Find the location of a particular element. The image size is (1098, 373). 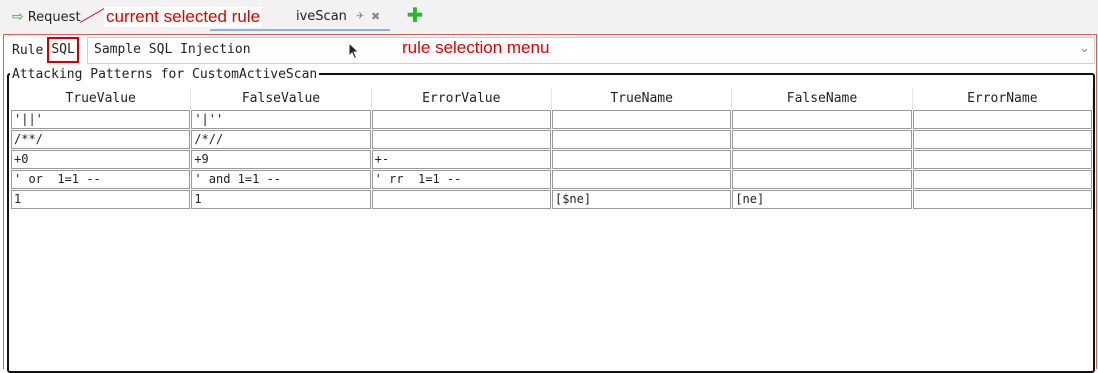

table-row: ' or 1=1 -- ' and 1=1 -- ' rr 1=1 -- is located at coordinates (552, 180).